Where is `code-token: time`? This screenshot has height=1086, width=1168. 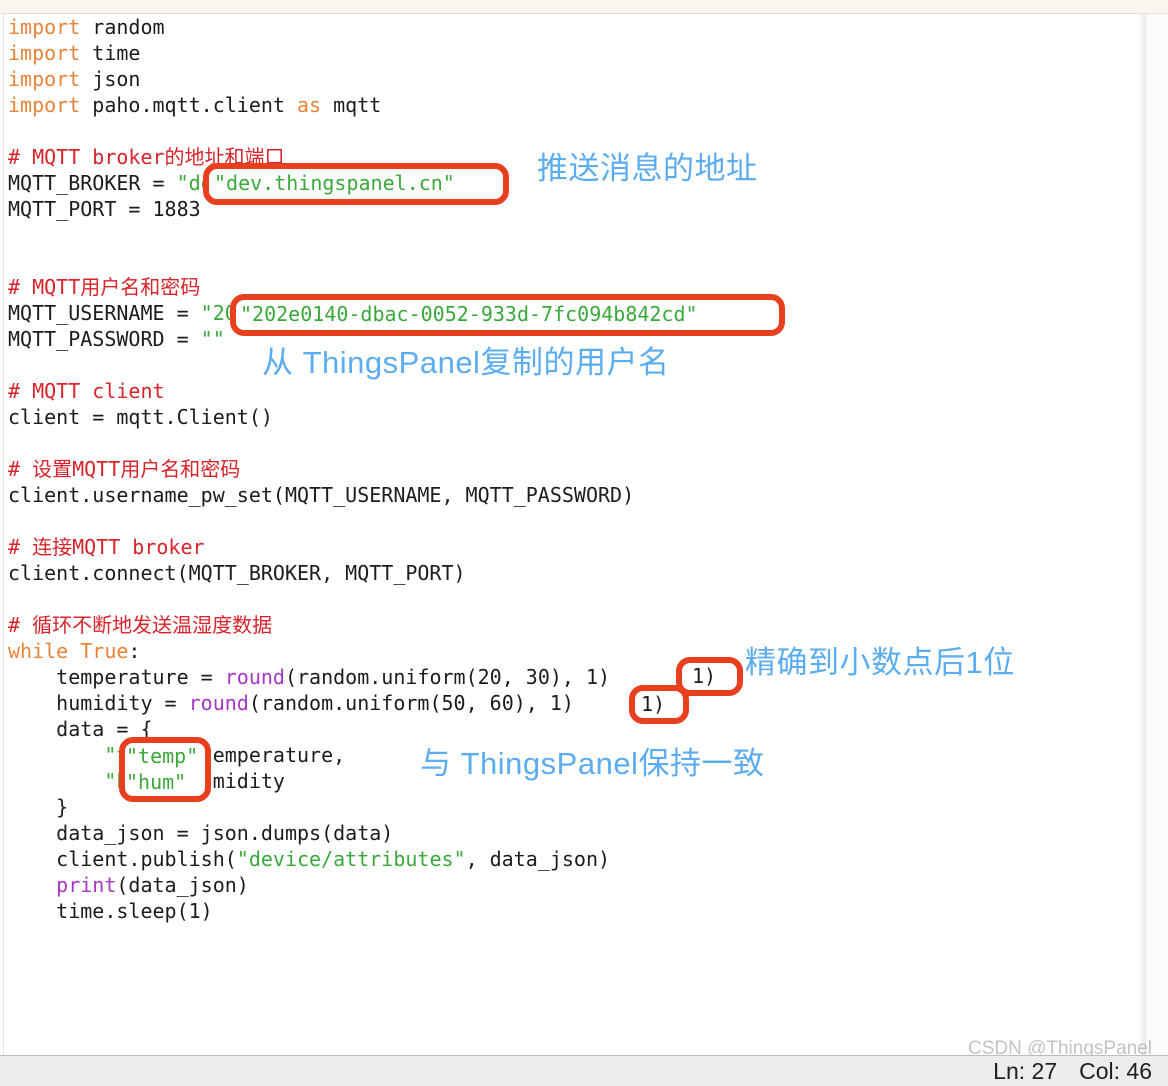
code-token: time is located at coordinates (116, 53).